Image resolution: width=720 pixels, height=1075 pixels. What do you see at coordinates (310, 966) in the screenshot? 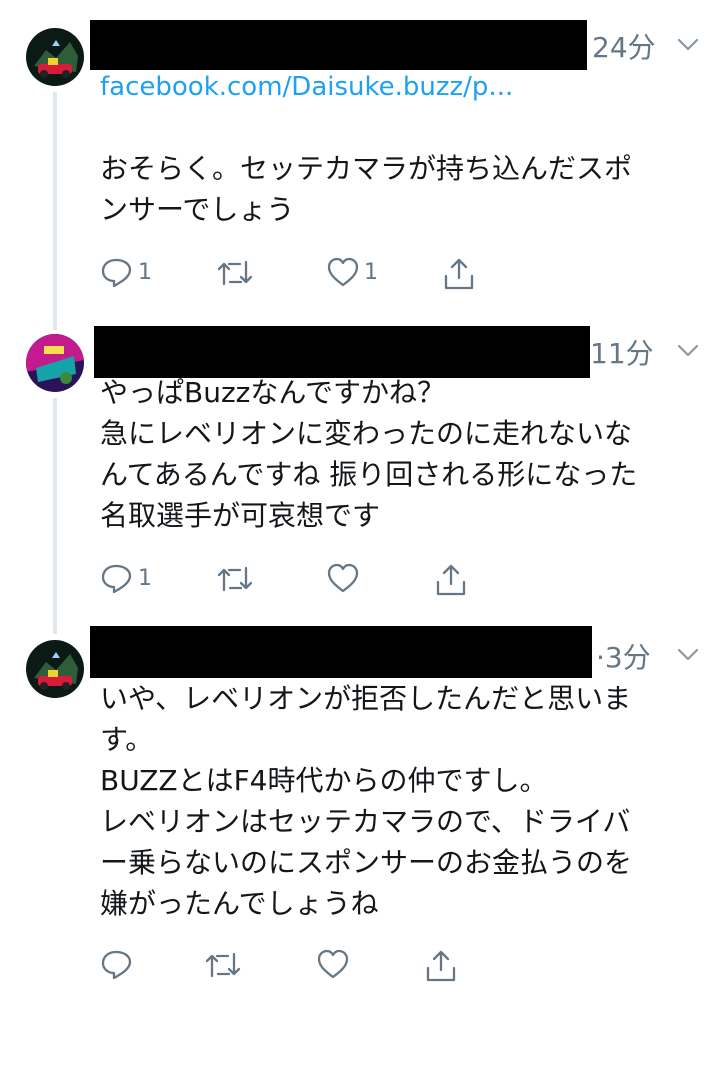
I see `tweet-actions` at bounding box center [310, 966].